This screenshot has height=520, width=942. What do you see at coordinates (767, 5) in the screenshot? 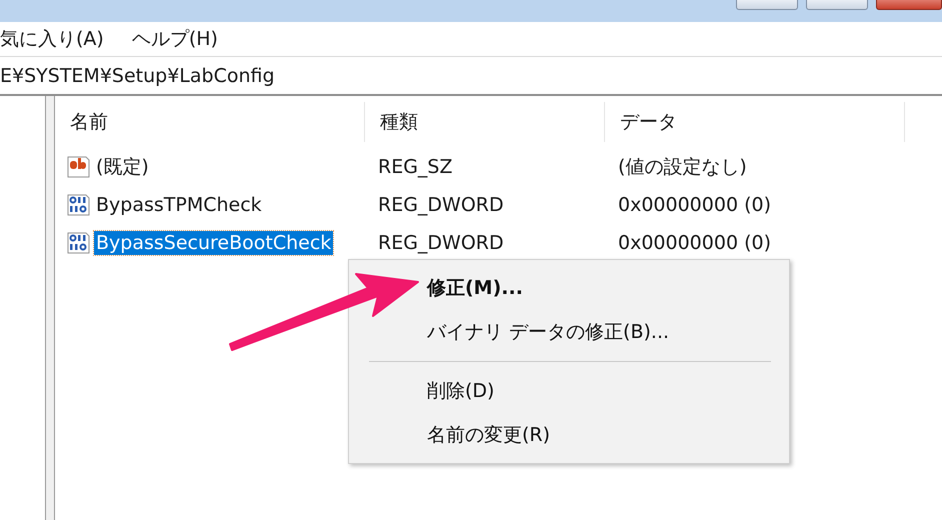
I see `minimize-button` at bounding box center [767, 5].